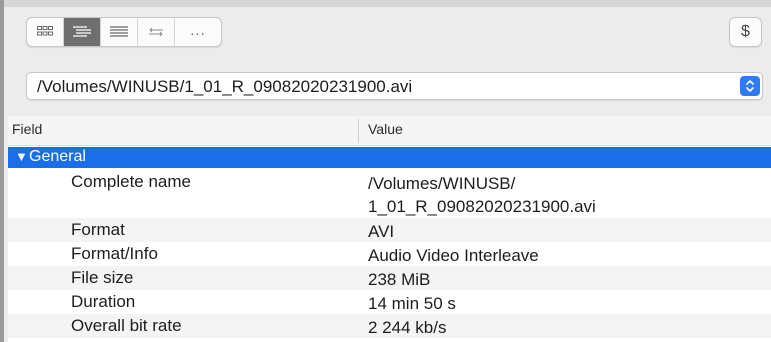  I want to click on value-line: /Volumes/WINUSB/, so click(442, 183).